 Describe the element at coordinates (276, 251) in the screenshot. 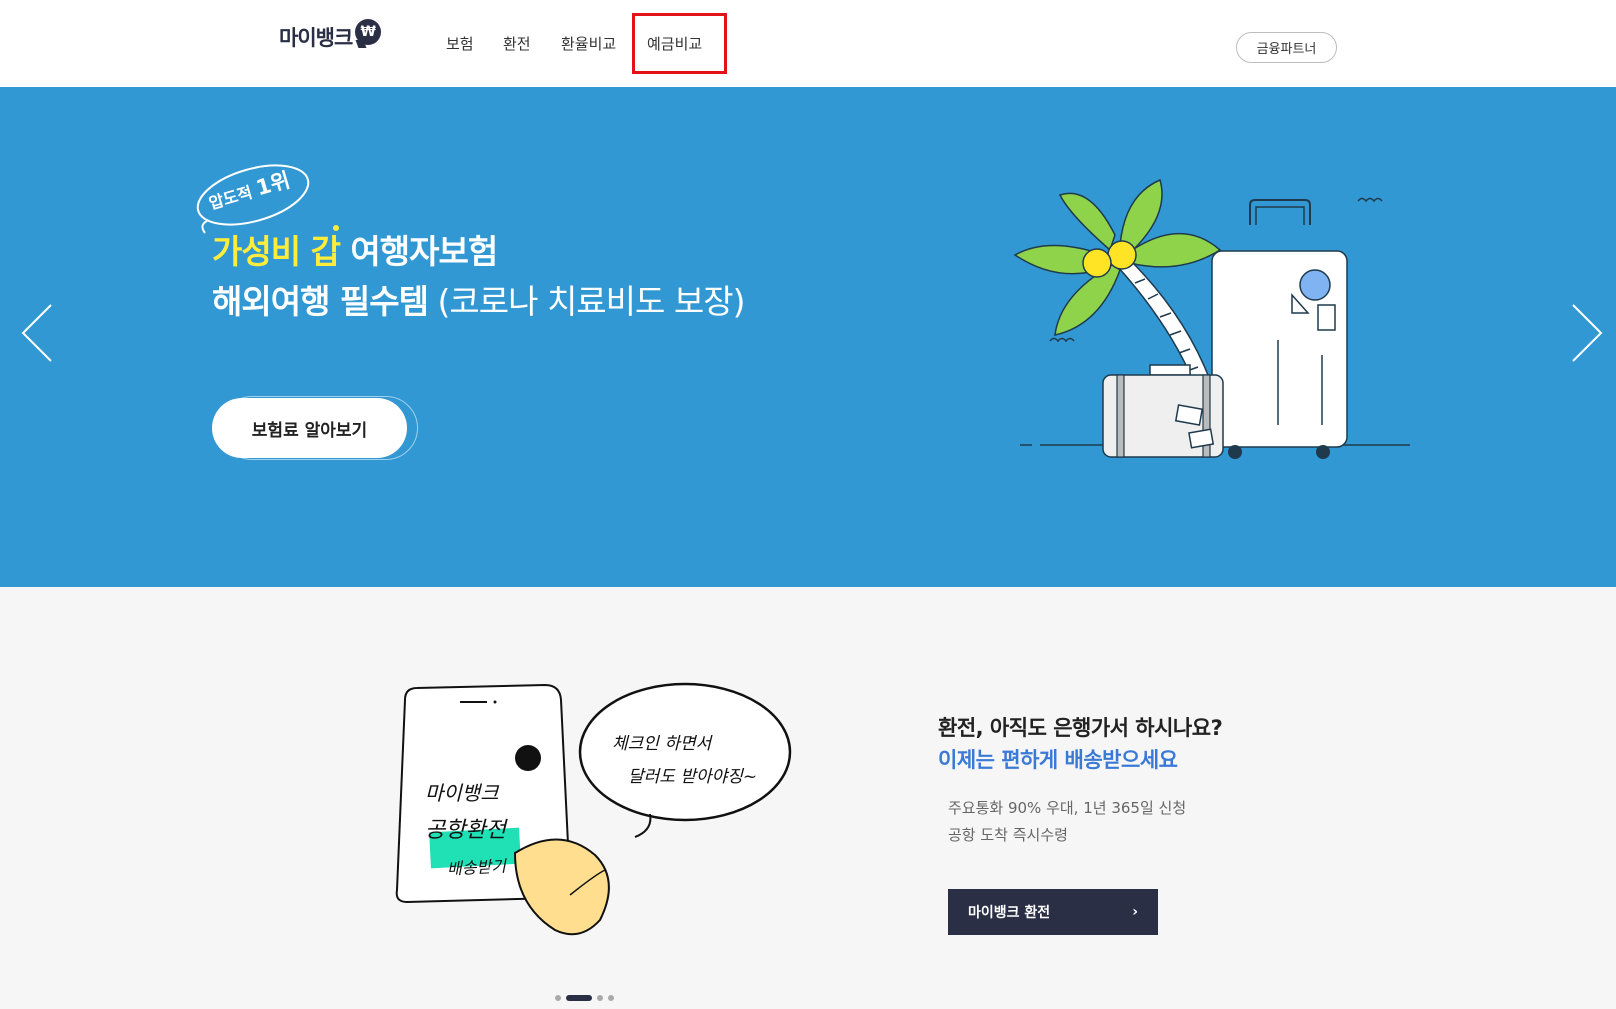

I see `headline-highlight: 가성비 갑` at that location.